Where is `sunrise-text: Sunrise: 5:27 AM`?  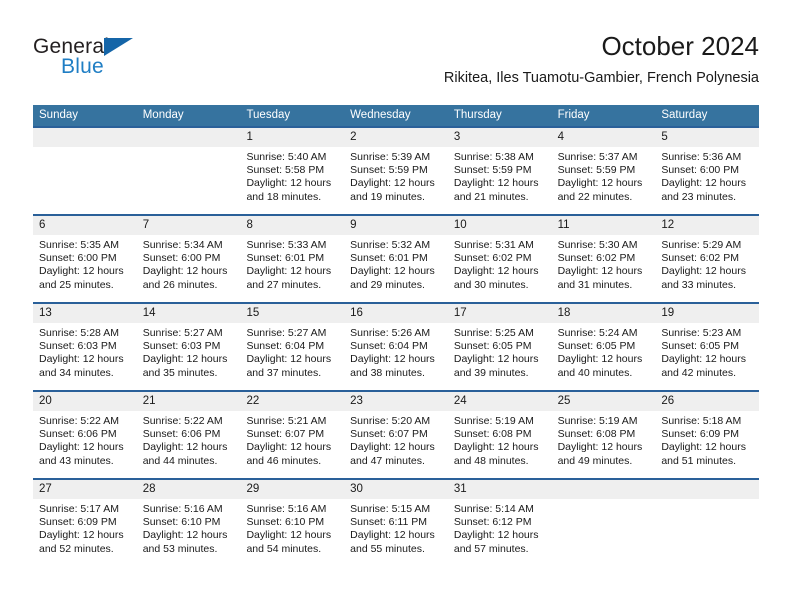 sunrise-text: Sunrise: 5:27 AM is located at coordinates (286, 333).